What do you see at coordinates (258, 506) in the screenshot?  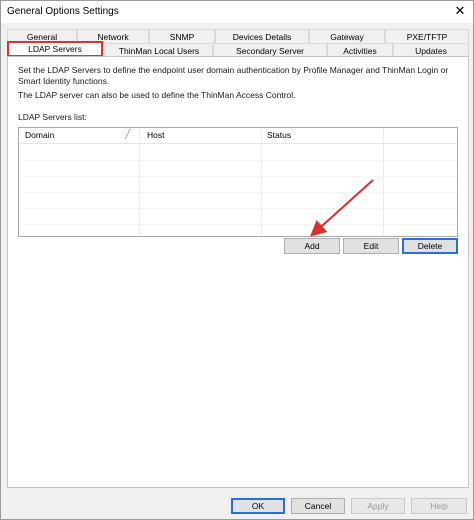 I see `ok-button: OK` at bounding box center [258, 506].